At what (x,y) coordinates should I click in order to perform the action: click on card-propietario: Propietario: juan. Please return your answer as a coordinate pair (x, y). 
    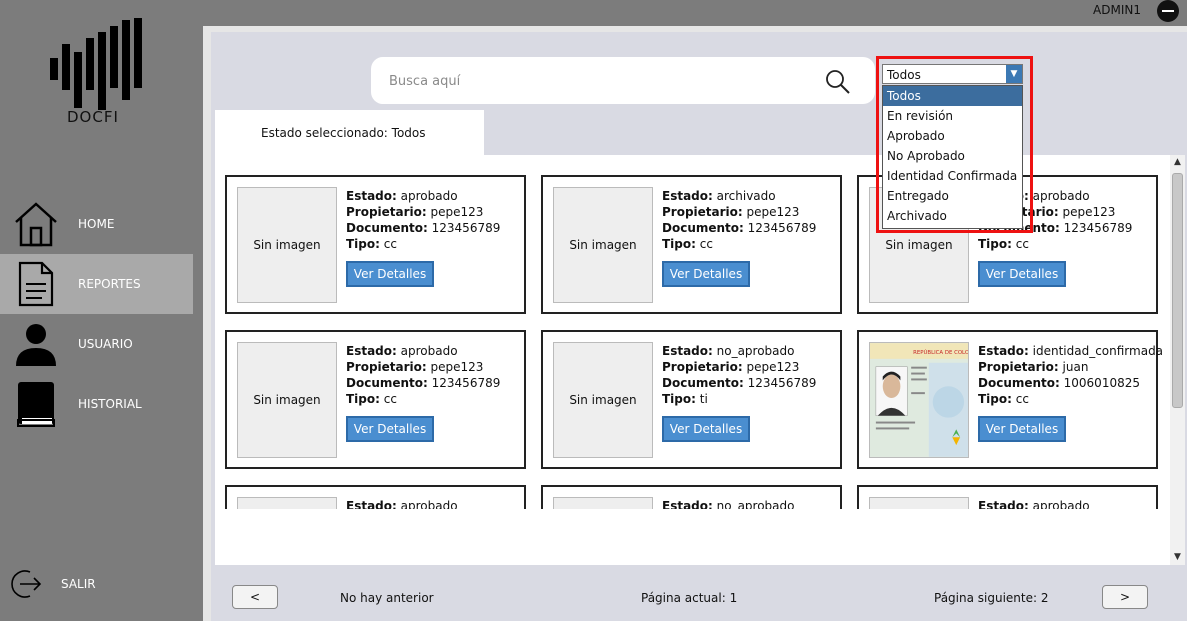
    Looking at the image, I should click on (1070, 367).